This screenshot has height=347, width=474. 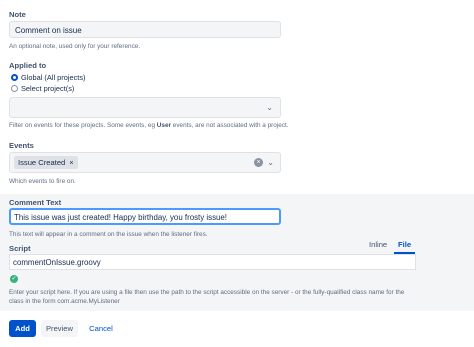 What do you see at coordinates (21, 145) in the screenshot?
I see `events-label: Events` at bounding box center [21, 145].